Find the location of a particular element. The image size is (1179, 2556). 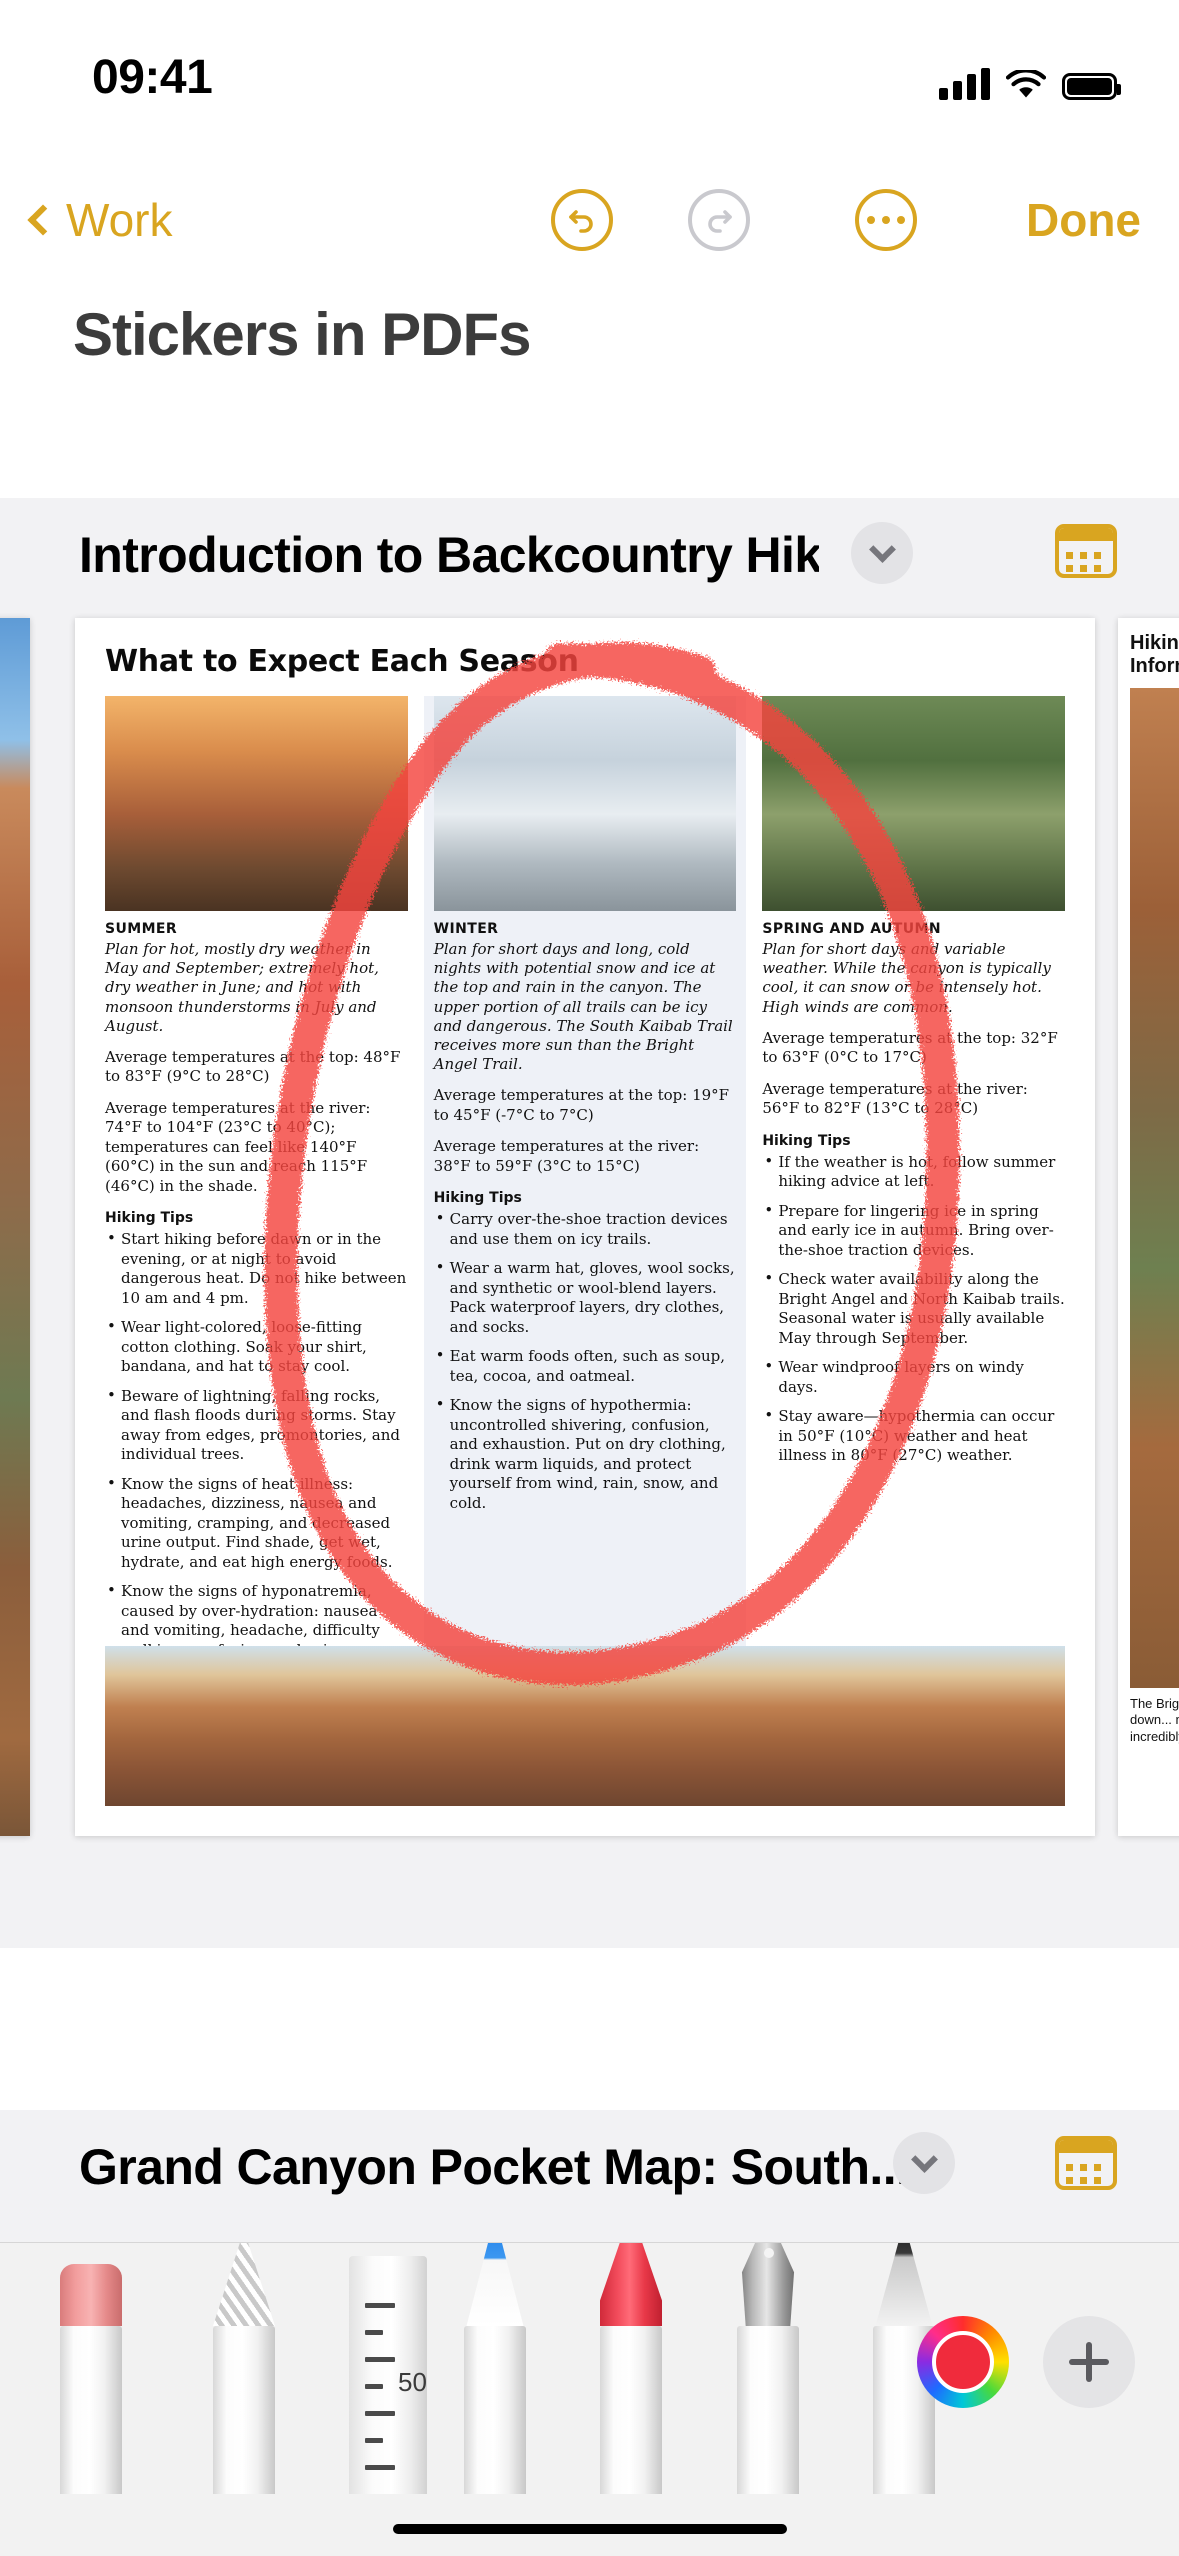

season-name: SUMMER is located at coordinates (141, 929).